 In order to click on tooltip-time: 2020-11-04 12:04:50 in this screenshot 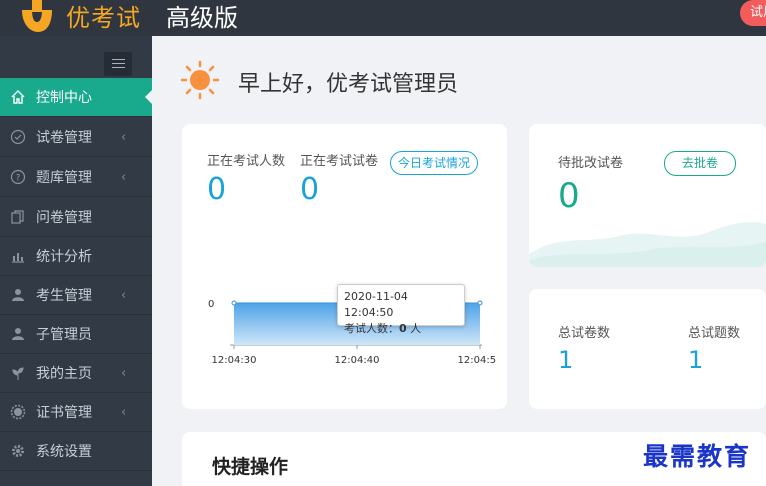, I will do `click(376, 304)`.